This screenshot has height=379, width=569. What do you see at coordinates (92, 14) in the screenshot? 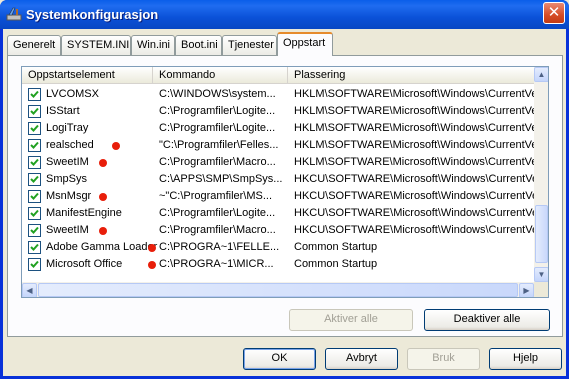
I see `window-title: Systemkonfigurasjon` at bounding box center [92, 14].